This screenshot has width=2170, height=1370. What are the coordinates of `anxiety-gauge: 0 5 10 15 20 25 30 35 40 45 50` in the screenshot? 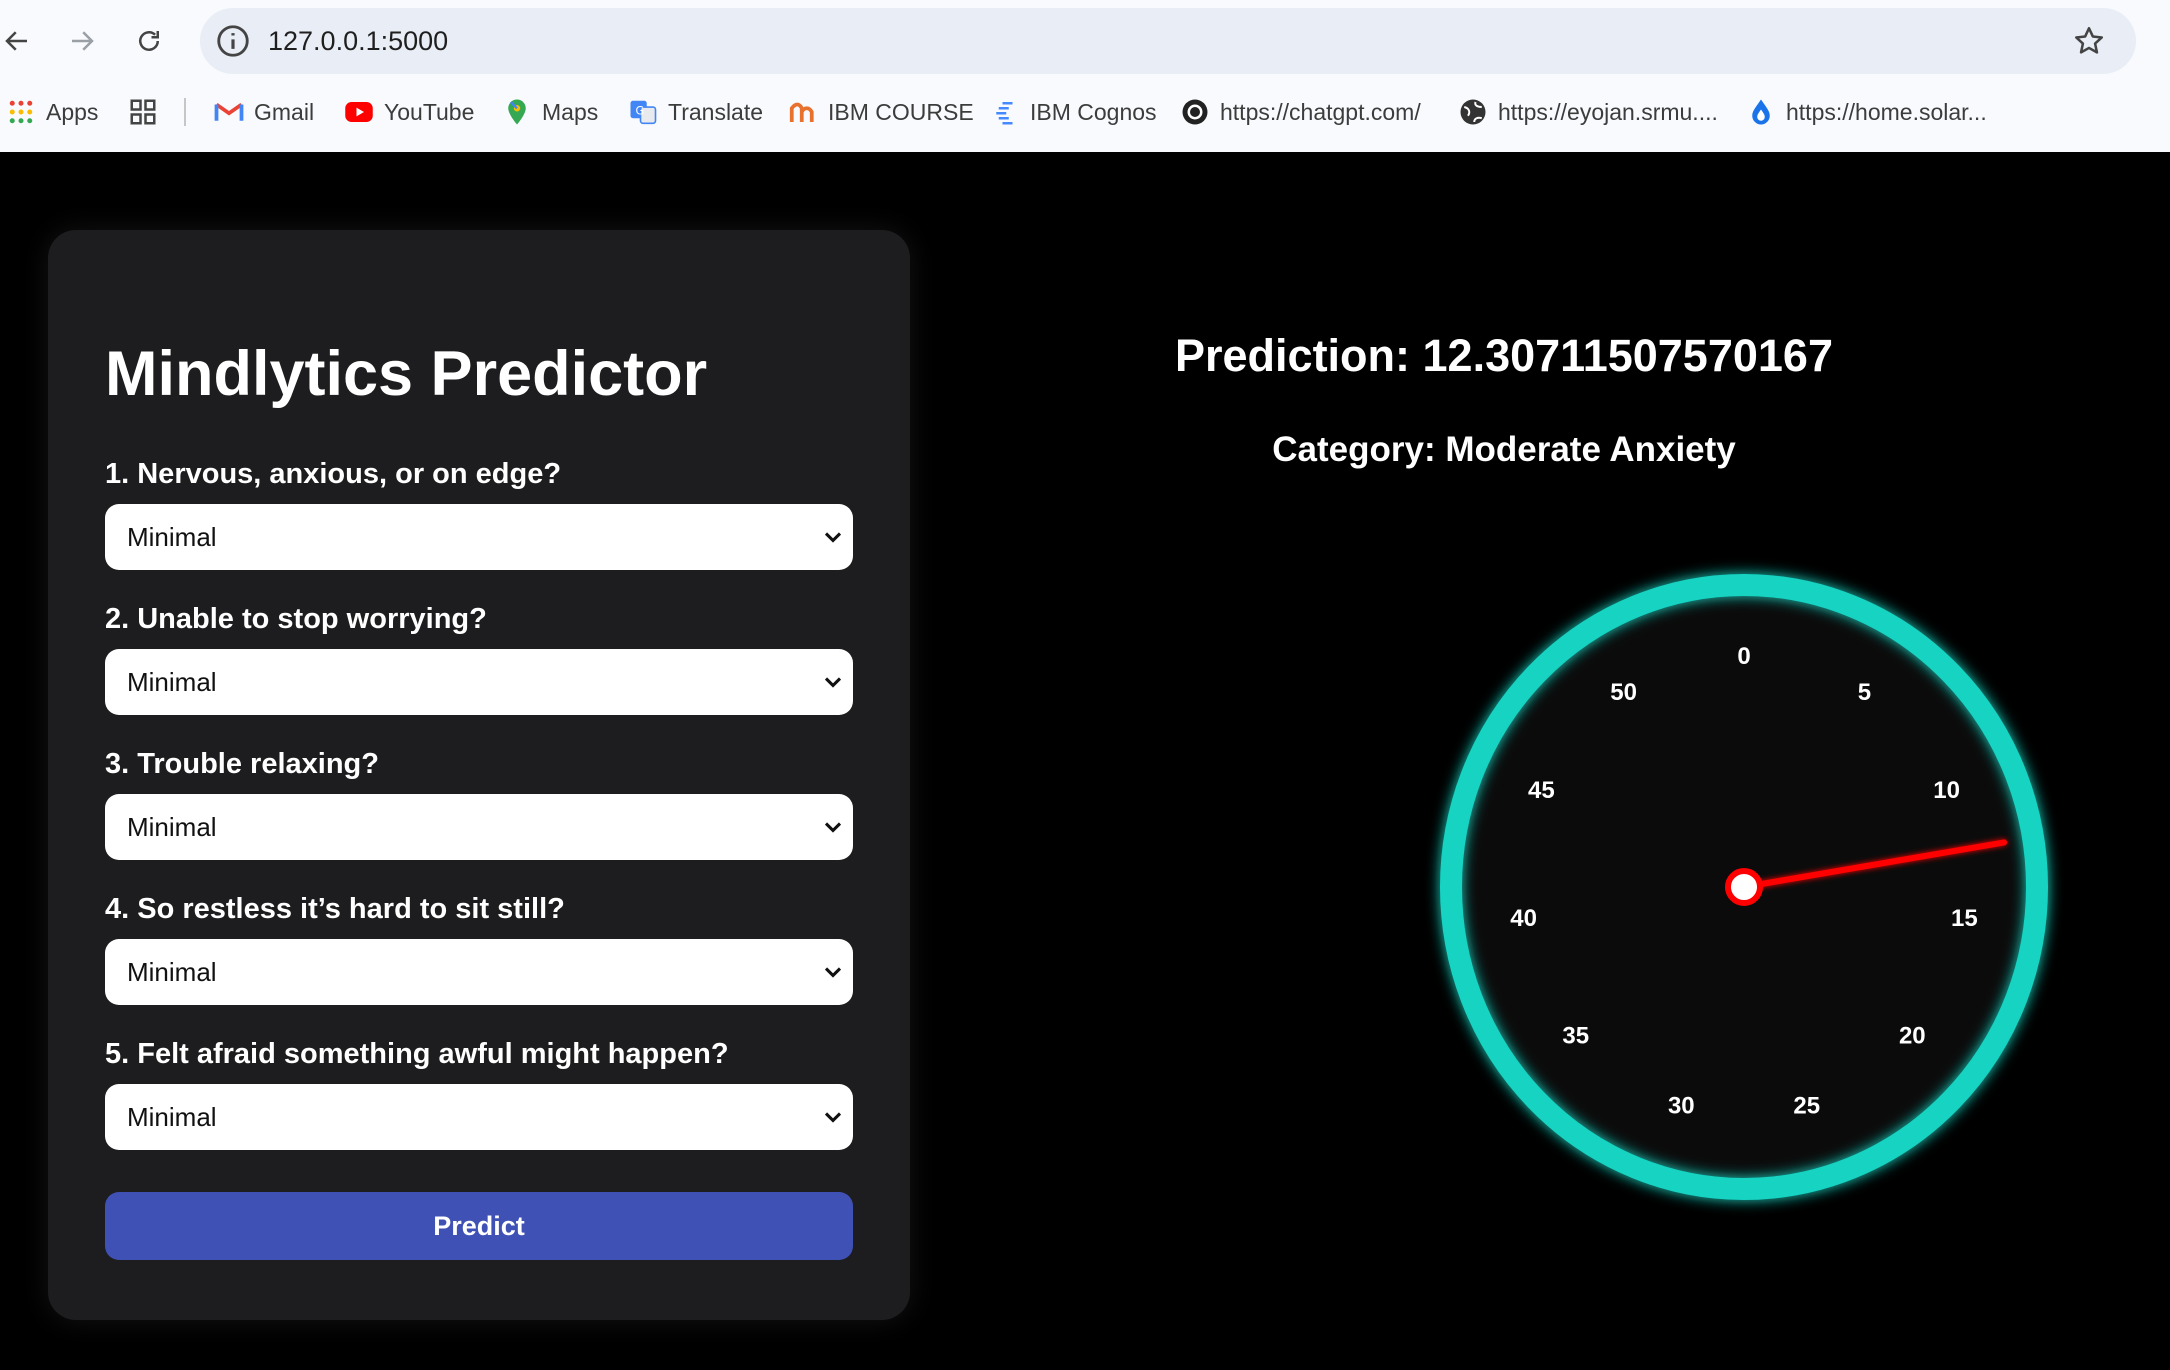 It's located at (1744, 887).